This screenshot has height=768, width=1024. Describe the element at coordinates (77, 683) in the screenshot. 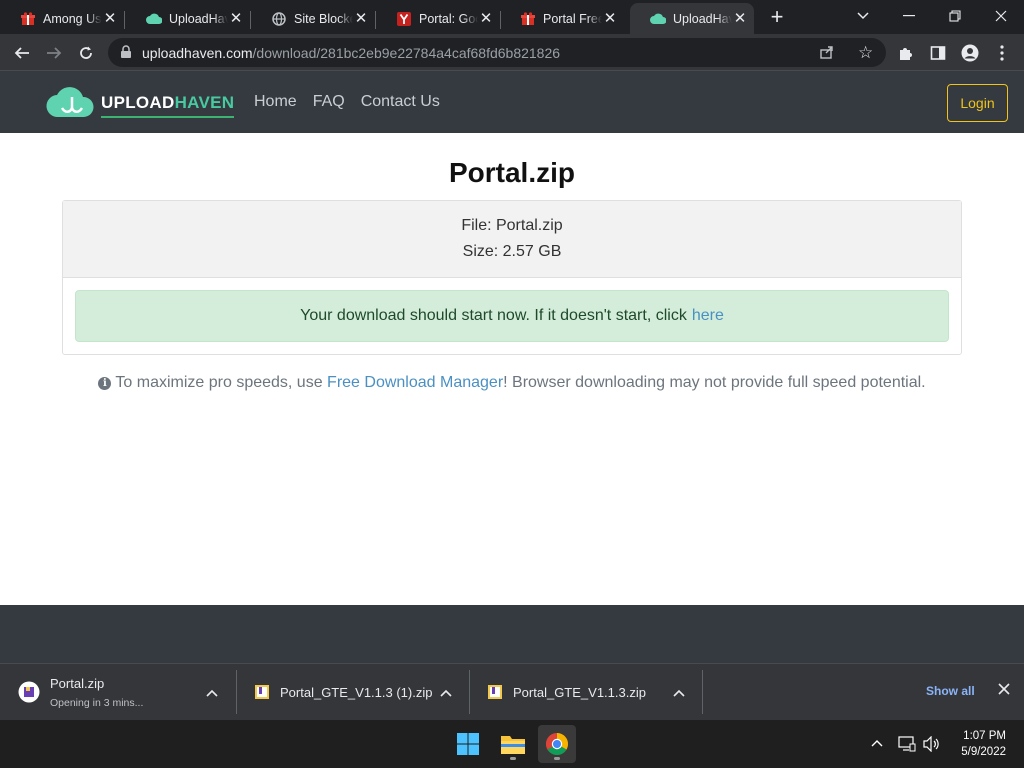

I see `download-filename: Portal.zip` at that location.